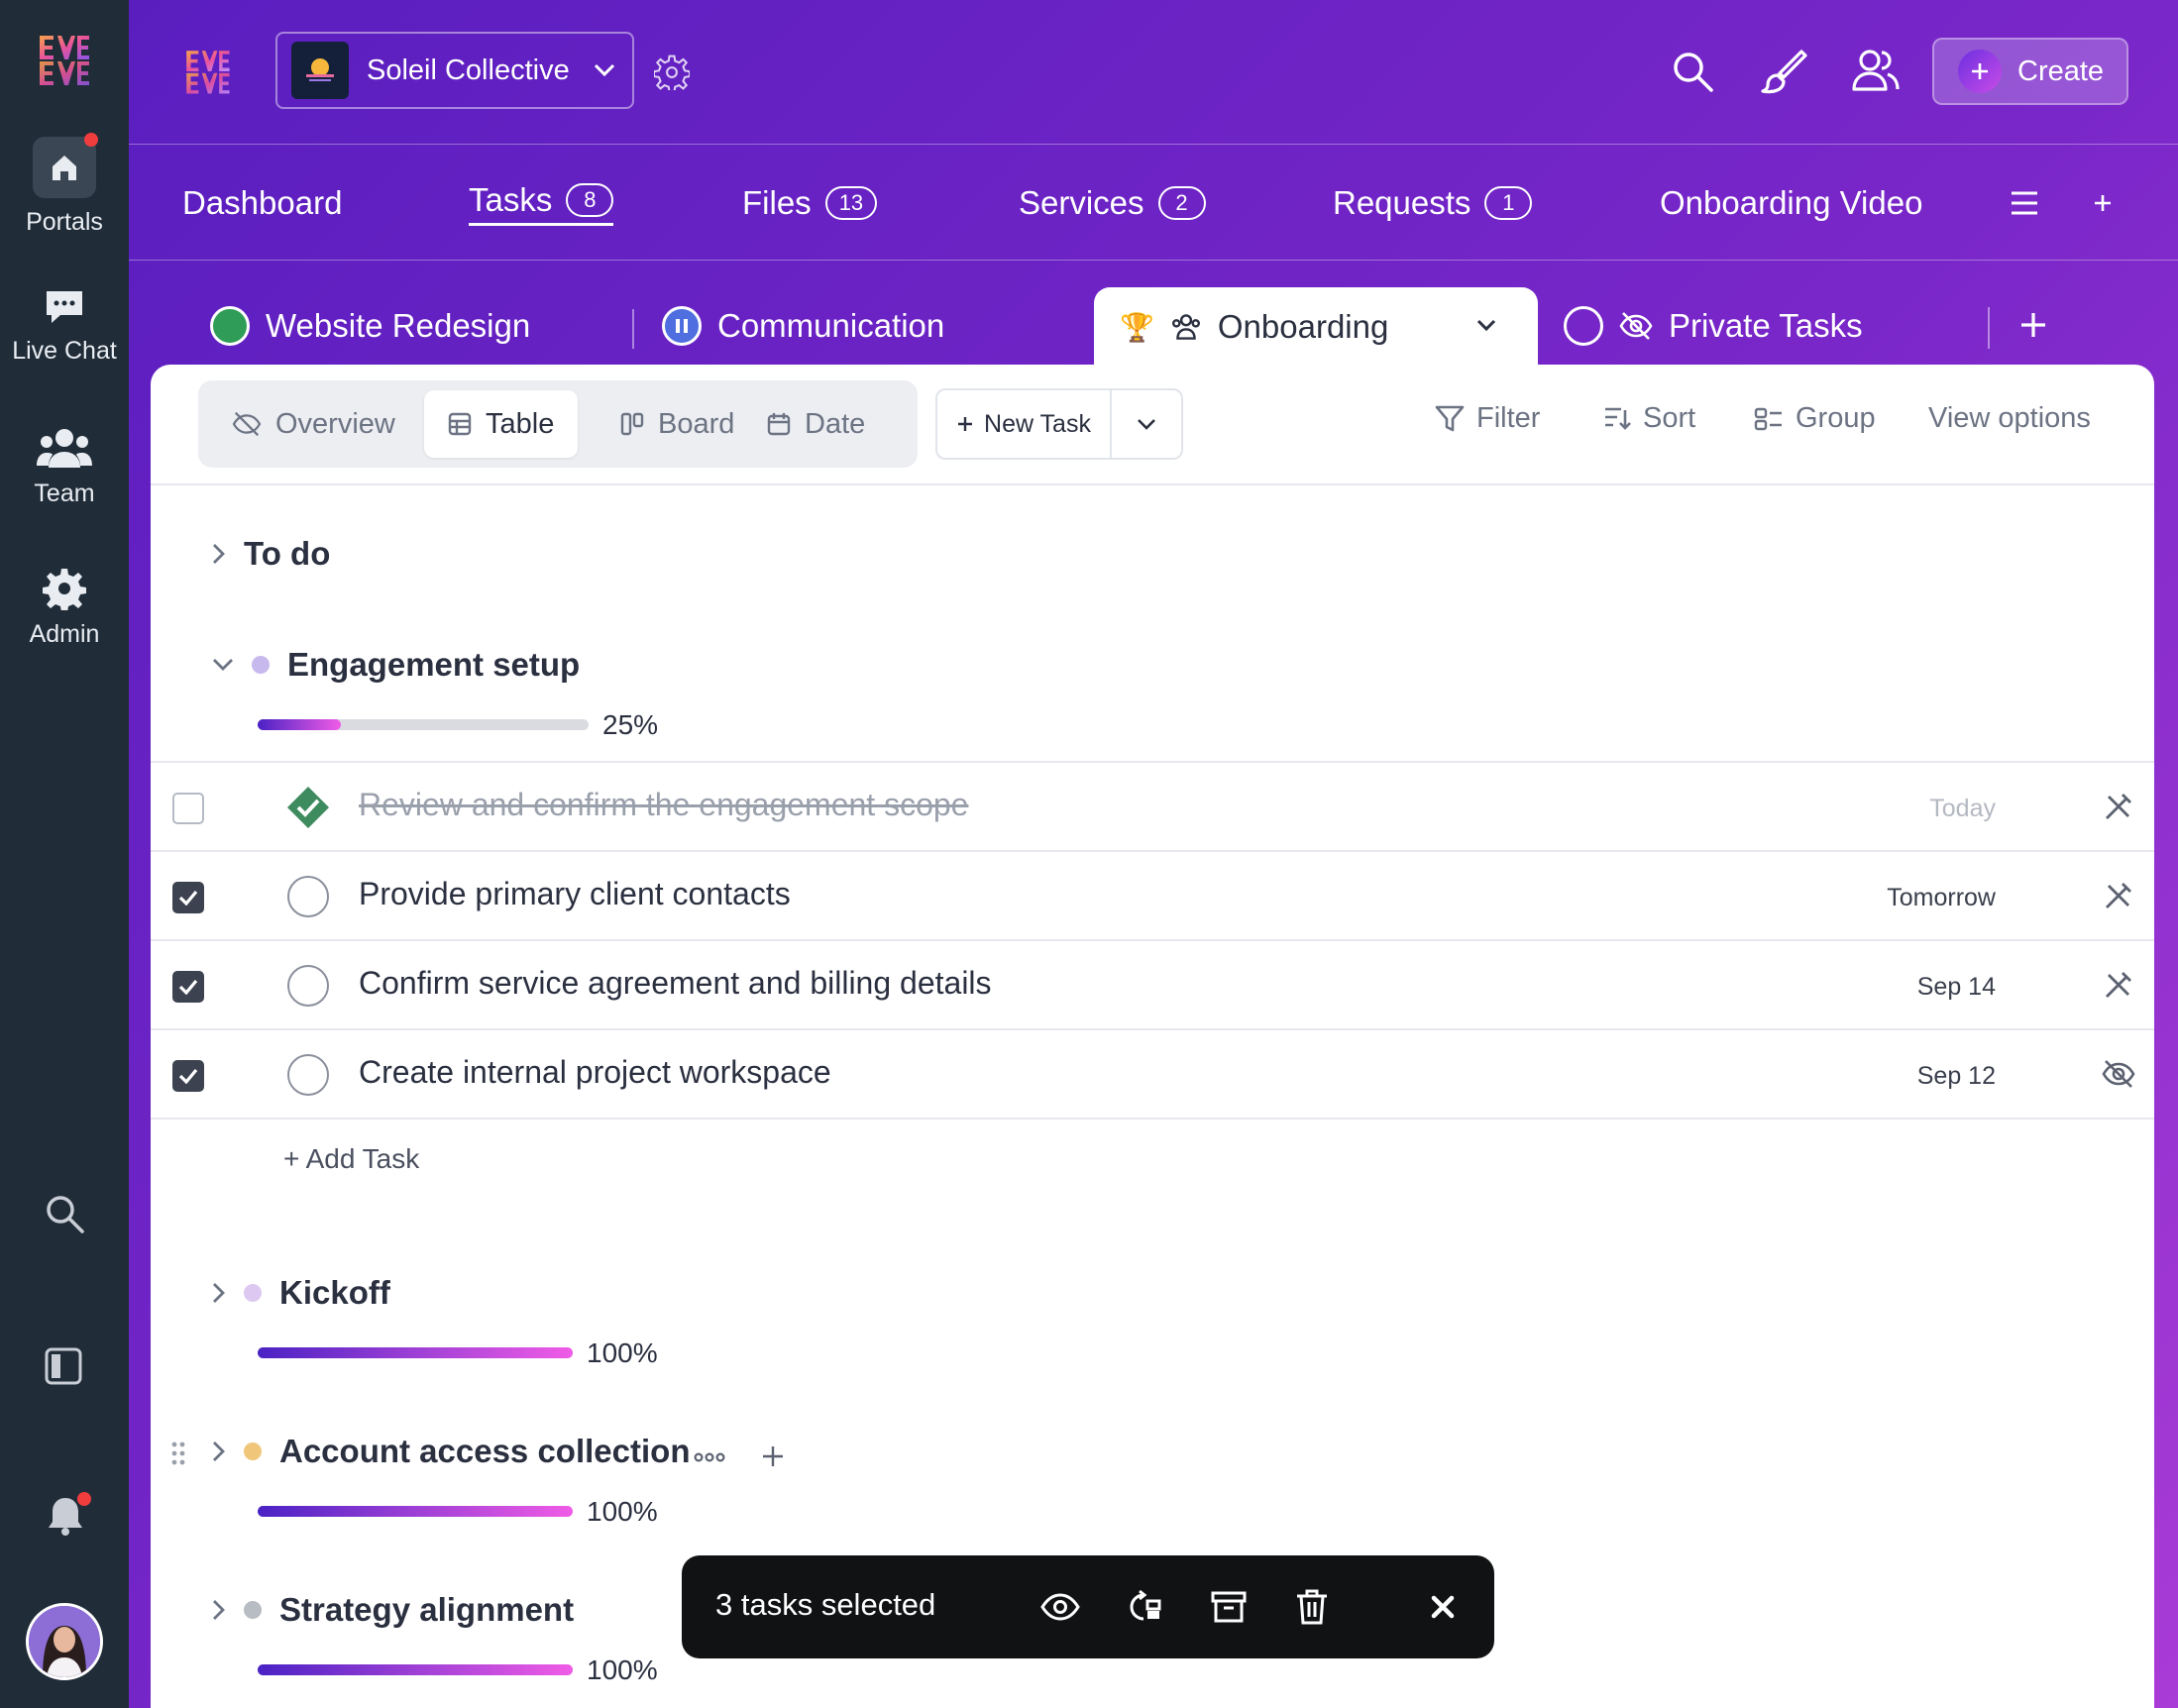  What do you see at coordinates (663, 805) in the screenshot?
I see `task-title: Review and confirm the engagement scope` at bounding box center [663, 805].